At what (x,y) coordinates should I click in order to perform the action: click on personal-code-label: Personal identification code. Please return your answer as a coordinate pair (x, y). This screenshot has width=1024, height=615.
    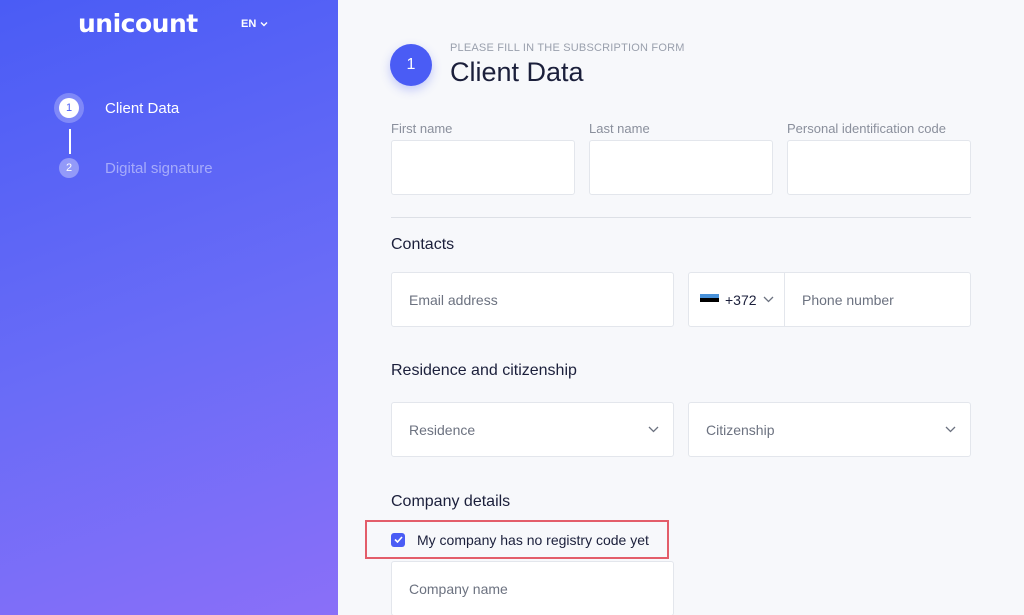
    Looking at the image, I should click on (866, 128).